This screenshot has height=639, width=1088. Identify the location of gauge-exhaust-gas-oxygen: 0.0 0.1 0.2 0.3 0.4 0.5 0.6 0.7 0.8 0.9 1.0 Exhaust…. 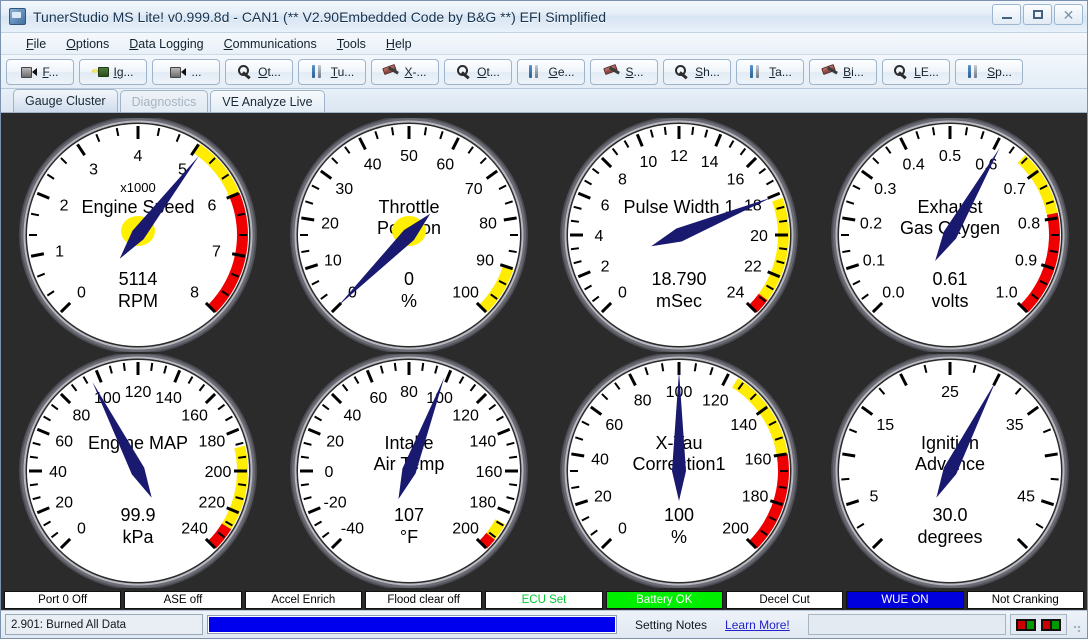
(950, 235).